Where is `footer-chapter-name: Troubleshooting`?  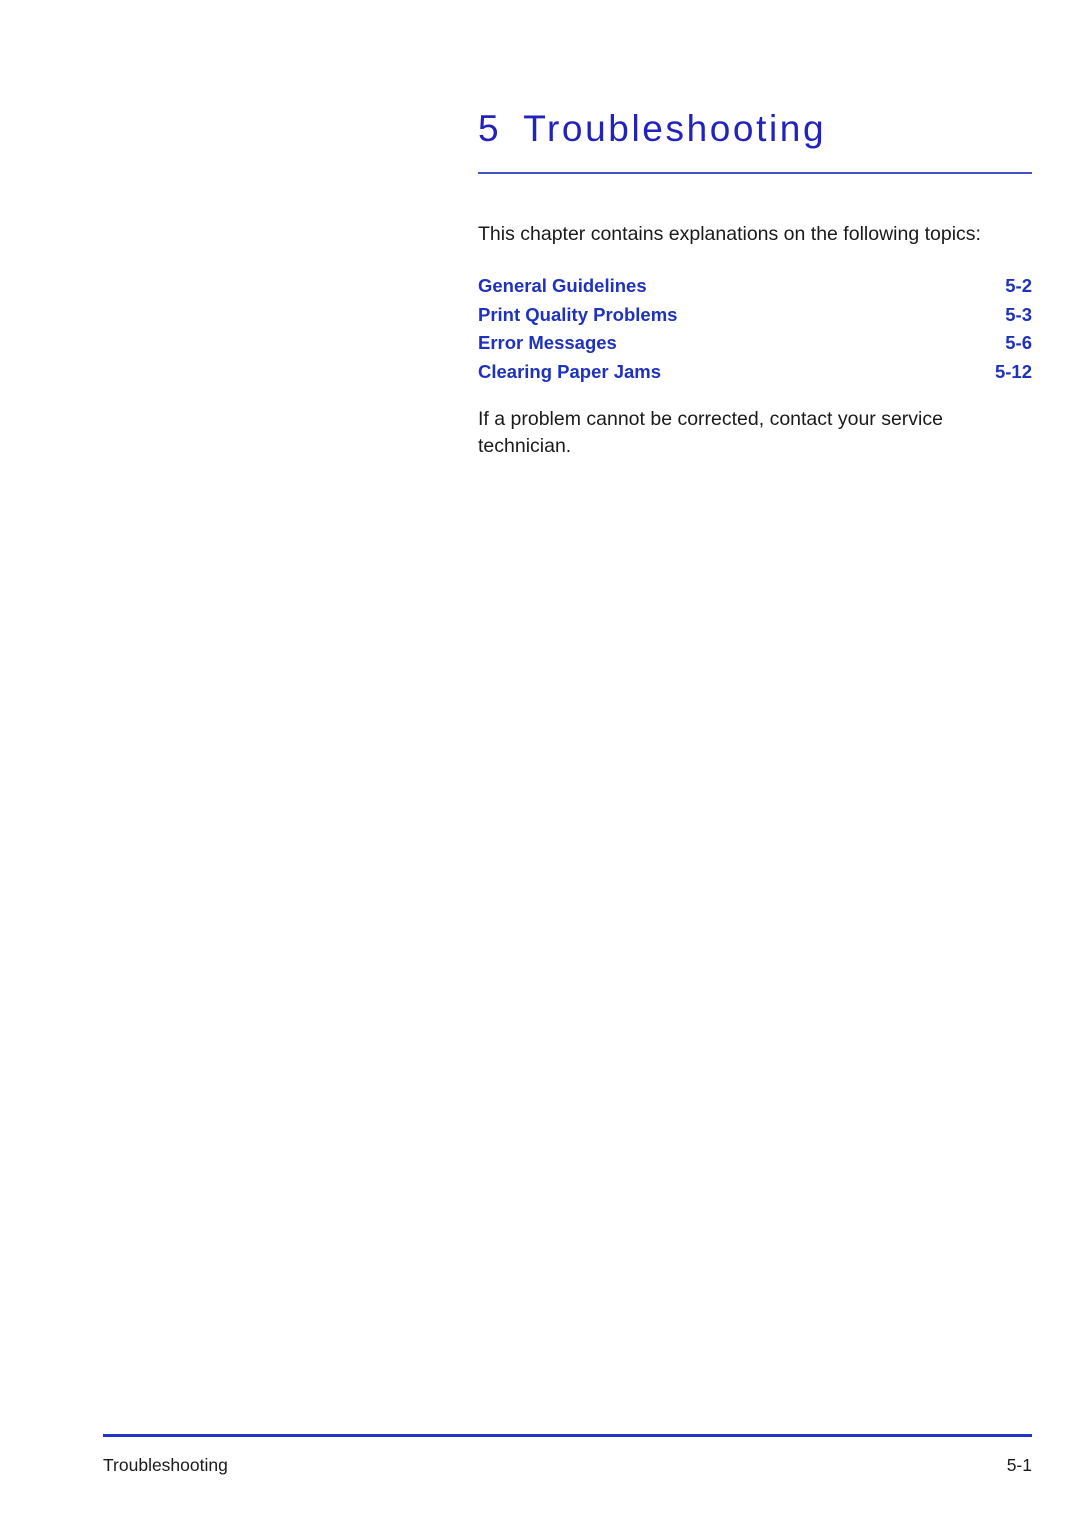 footer-chapter-name: Troubleshooting is located at coordinates (165, 1465).